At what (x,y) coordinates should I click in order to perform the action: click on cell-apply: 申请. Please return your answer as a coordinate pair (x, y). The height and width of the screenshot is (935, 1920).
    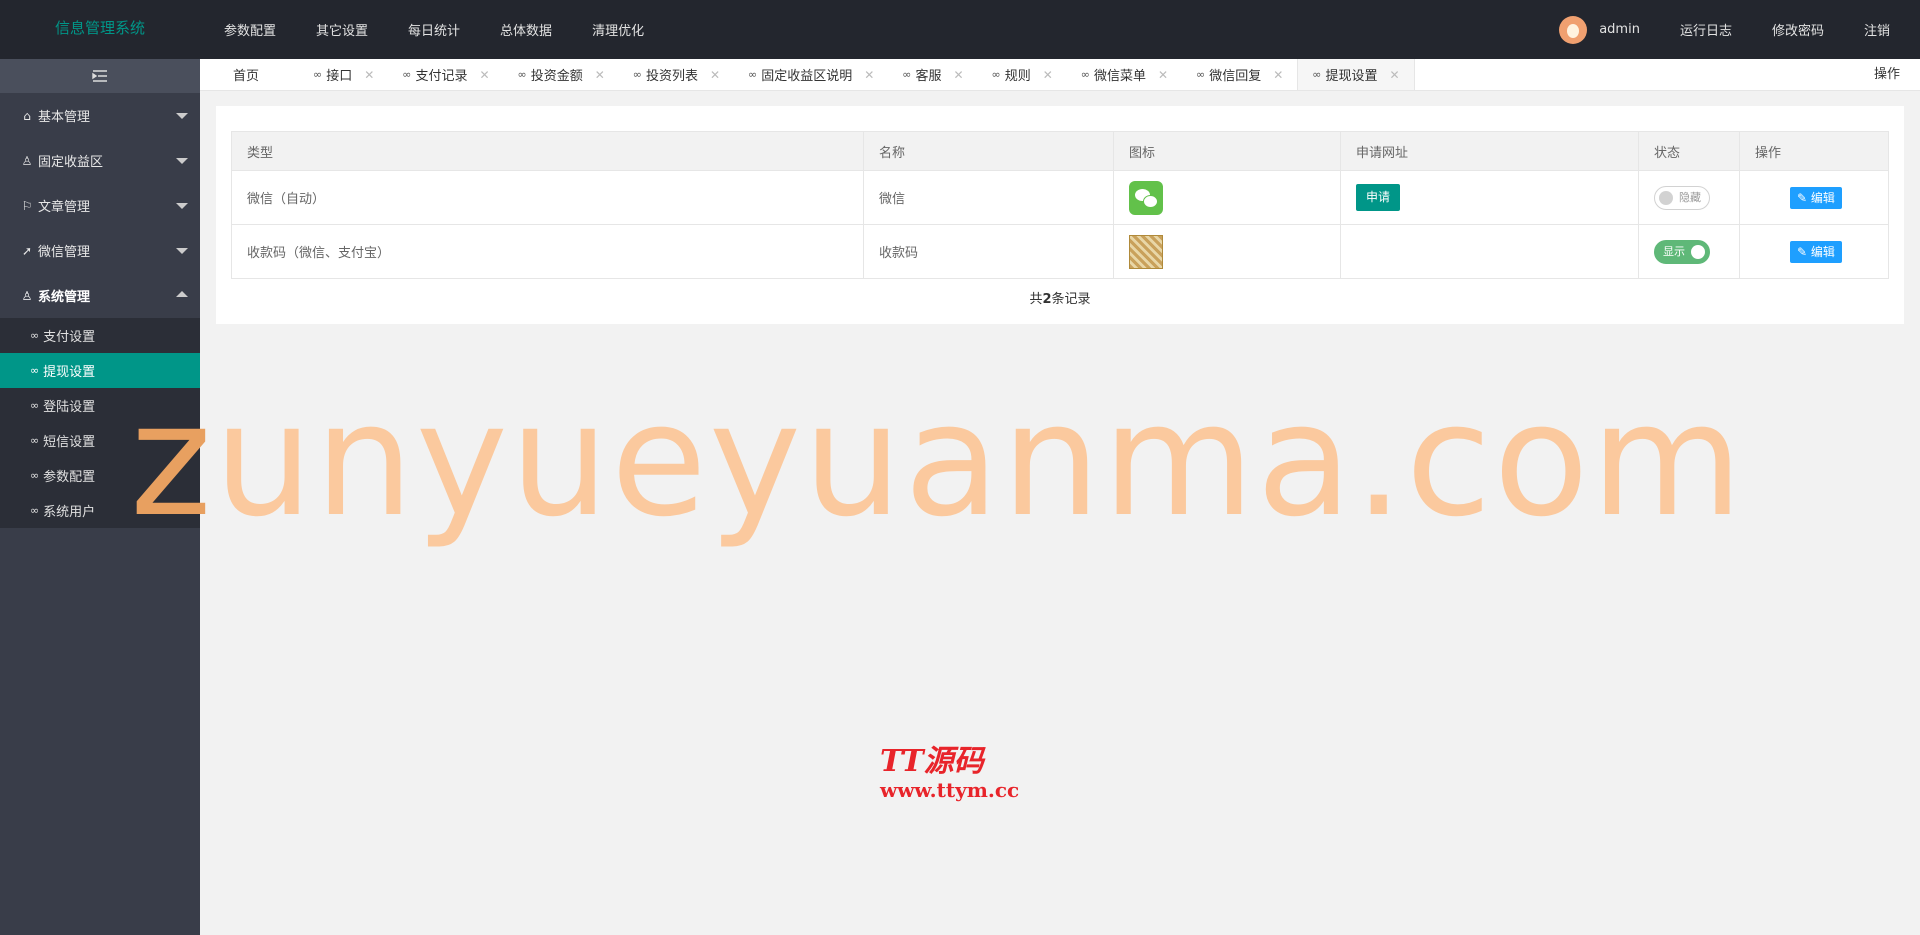
    Looking at the image, I should click on (1489, 197).